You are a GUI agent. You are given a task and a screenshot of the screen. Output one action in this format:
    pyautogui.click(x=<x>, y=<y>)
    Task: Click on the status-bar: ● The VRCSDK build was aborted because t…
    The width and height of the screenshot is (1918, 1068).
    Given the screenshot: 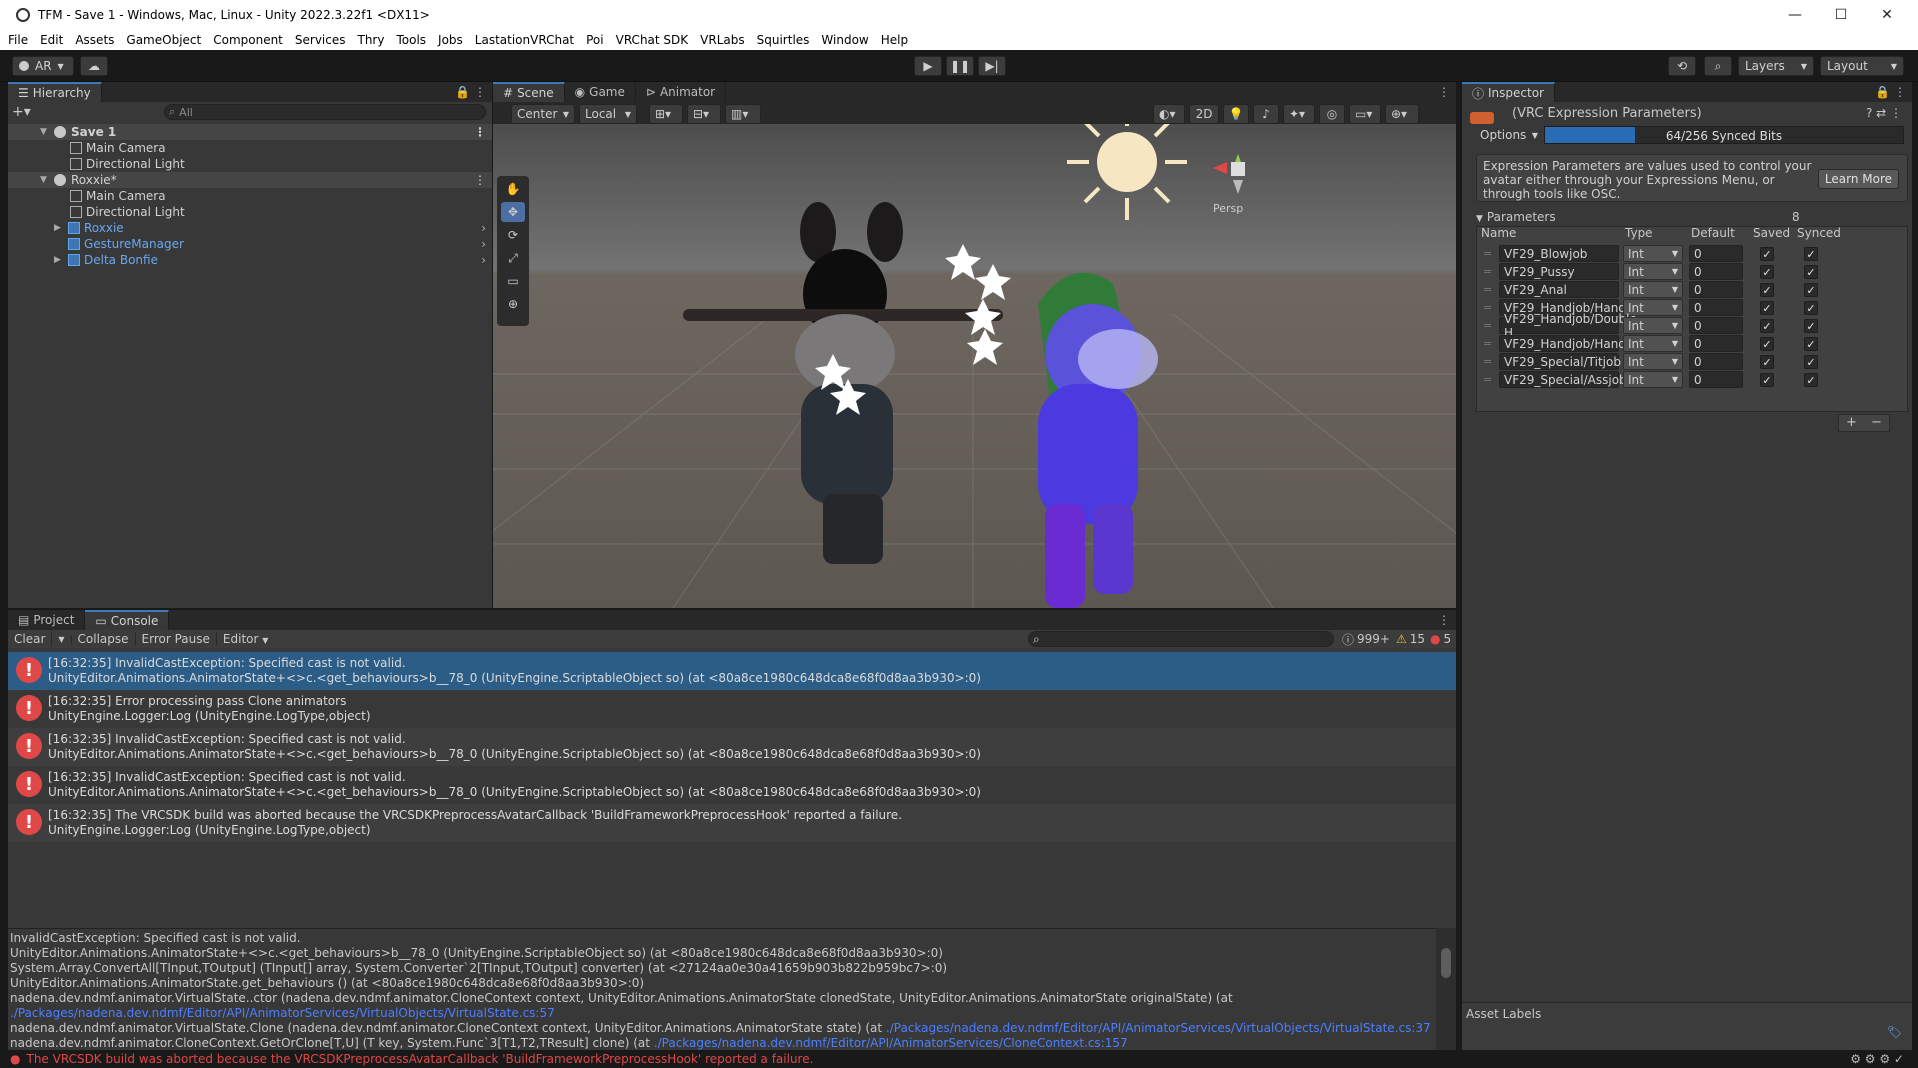 What is the action you would take?
    pyautogui.click(x=959, y=1059)
    